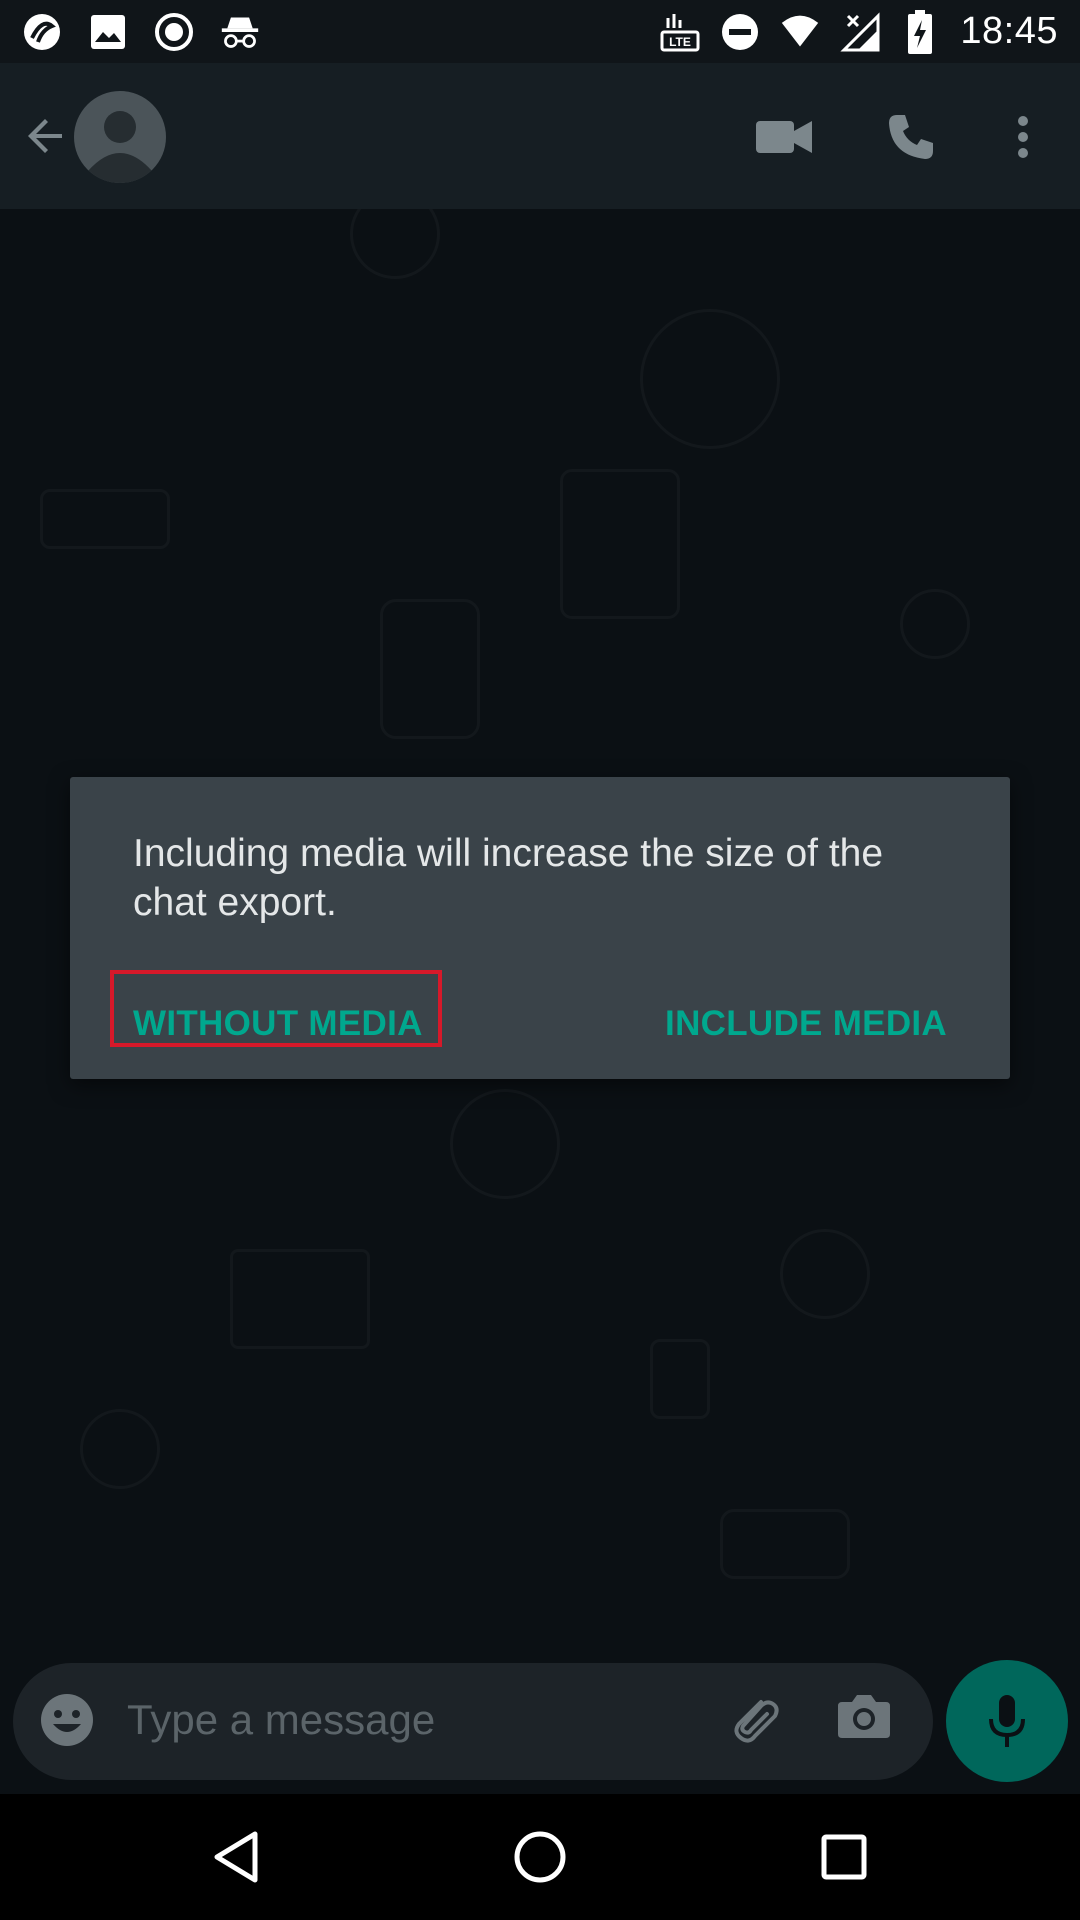 The height and width of the screenshot is (1920, 1080). What do you see at coordinates (920, 31) in the screenshot?
I see `battery-charging-icon` at bounding box center [920, 31].